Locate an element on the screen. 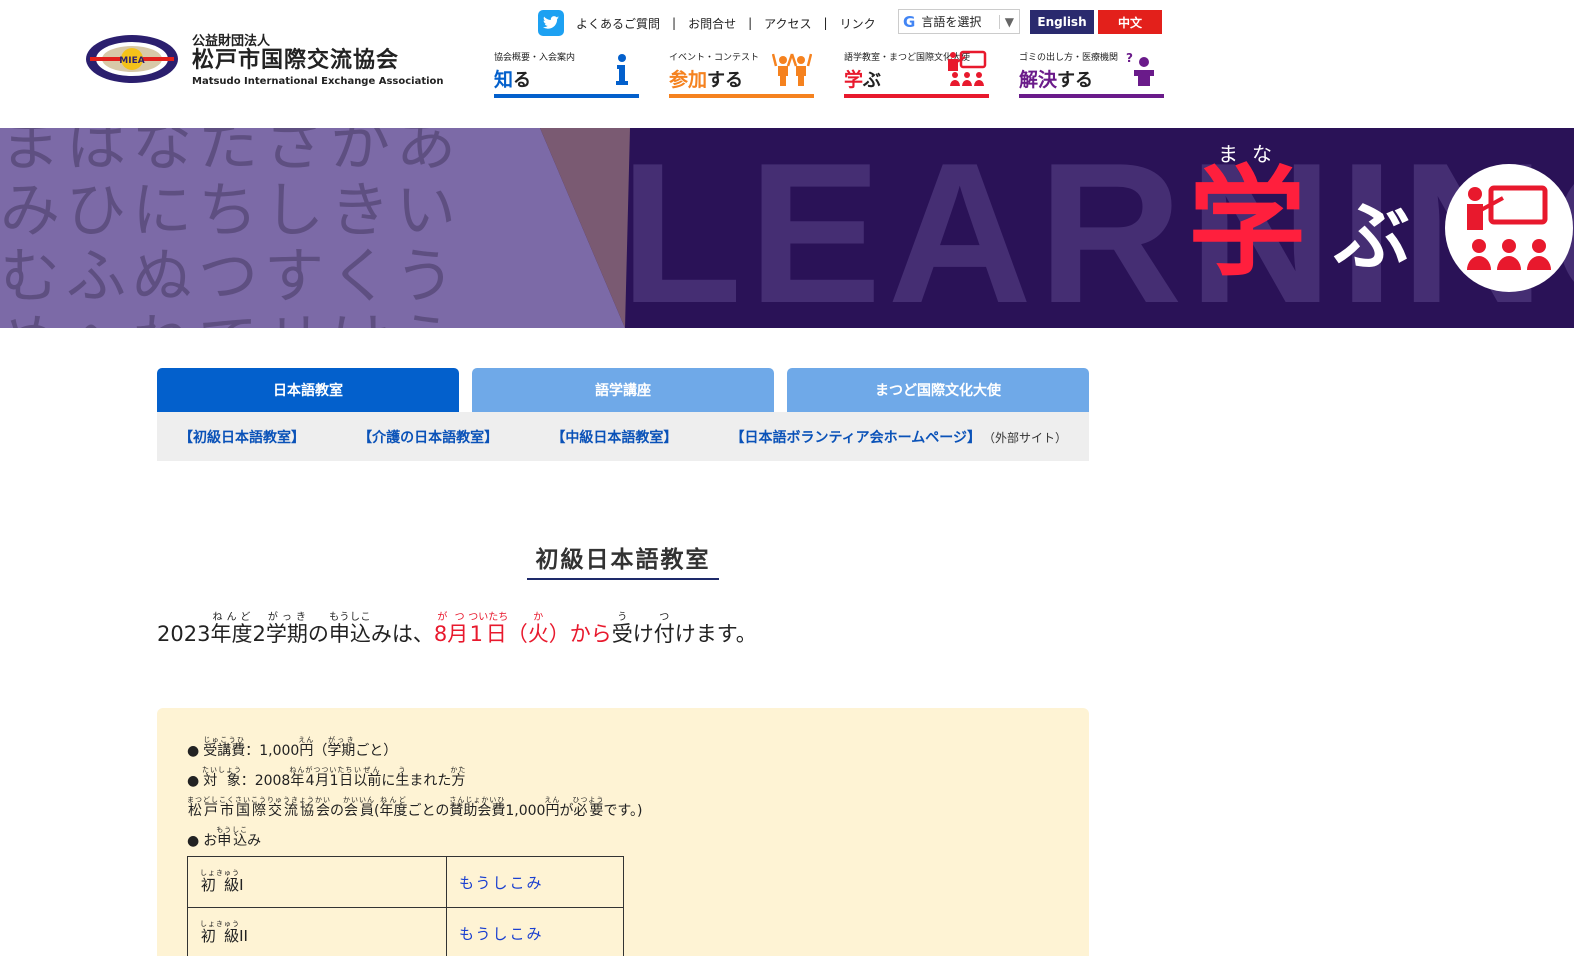 This screenshot has width=1574, height=956. external-site-note: （外部サイト） is located at coordinates (1027, 437).